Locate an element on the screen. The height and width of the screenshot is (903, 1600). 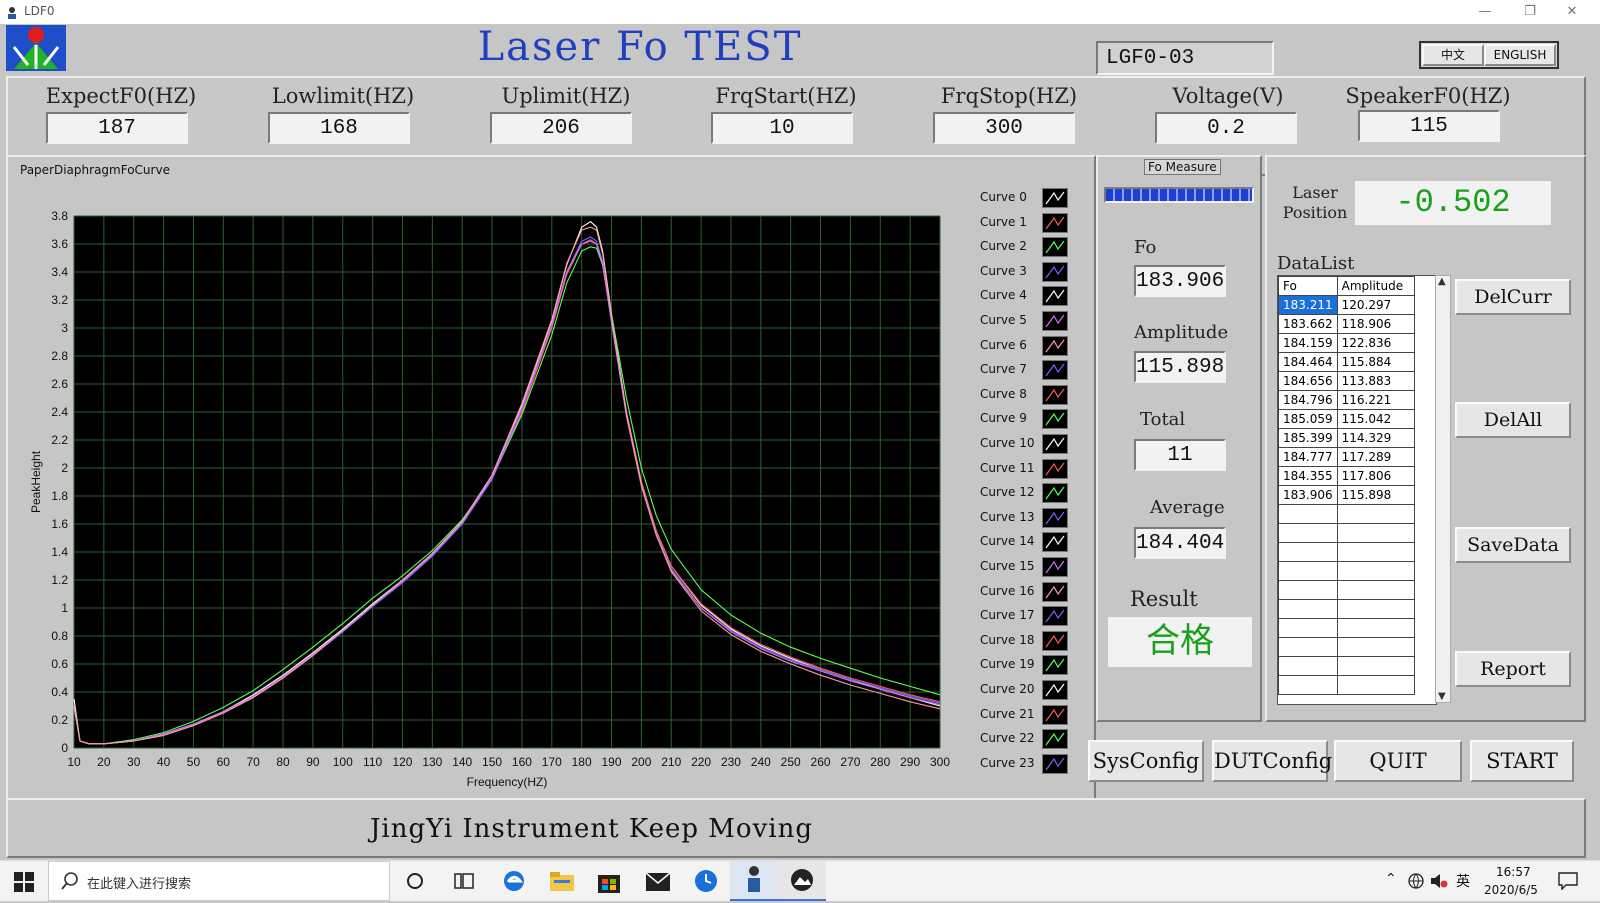
close-icon: ✕ is located at coordinates (1572, 12).